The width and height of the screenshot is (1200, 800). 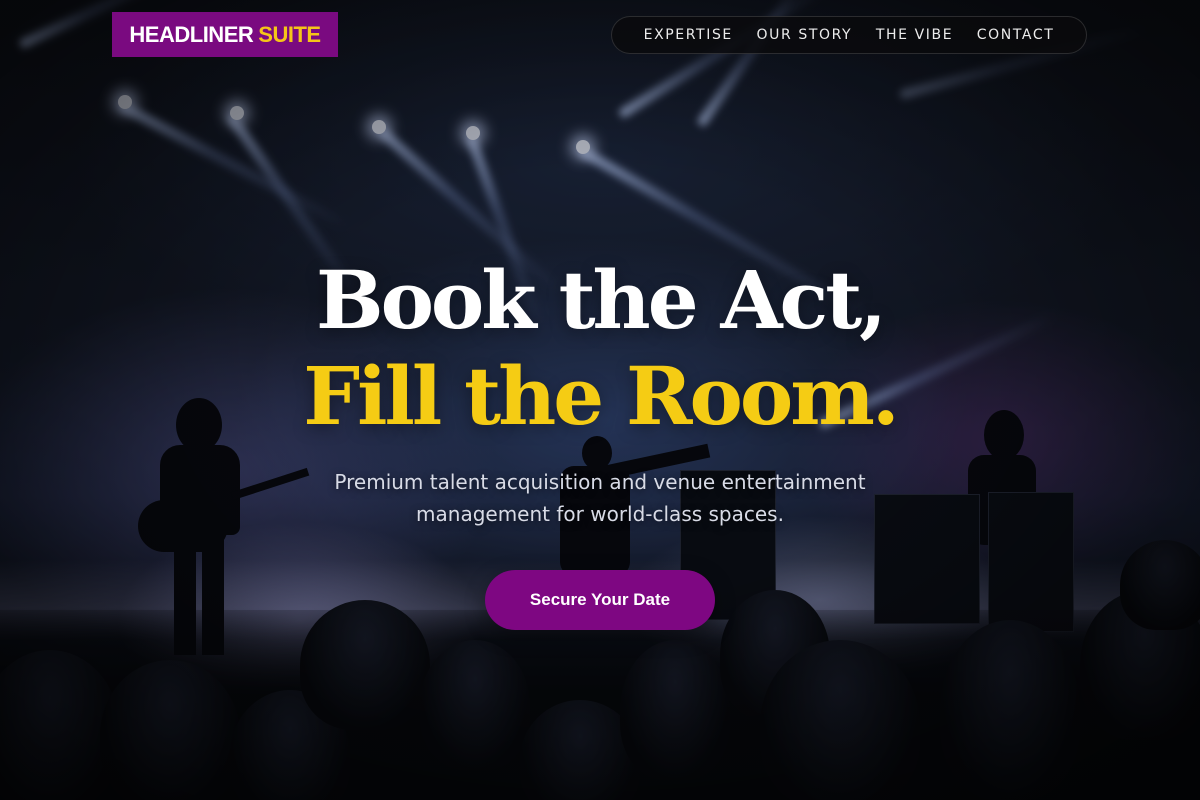 I want to click on brand-logo: HEADLINER SUITE, so click(x=225, y=34).